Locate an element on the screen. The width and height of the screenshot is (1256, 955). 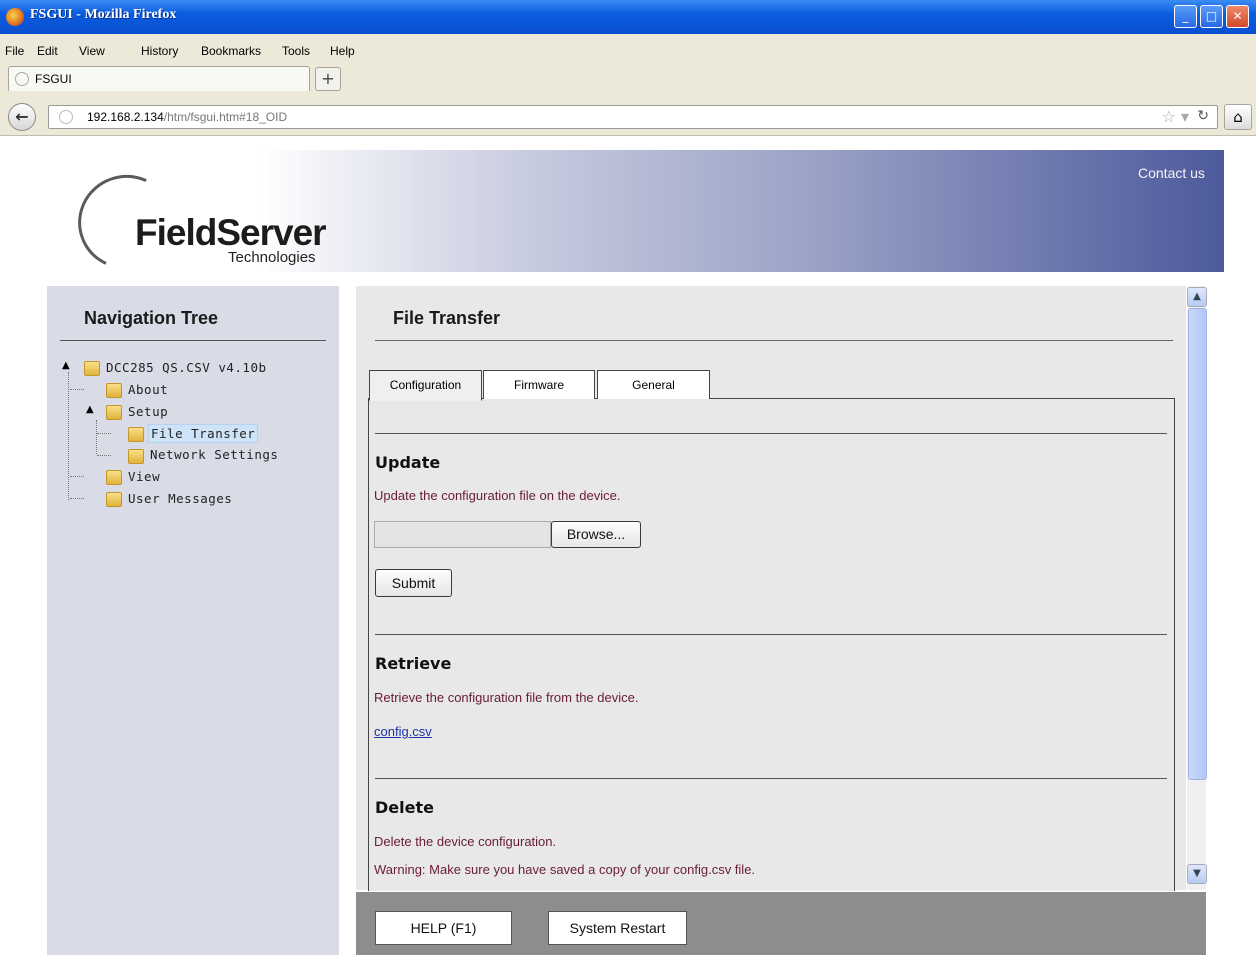
menu-bar is located at coordinates (628, 49).